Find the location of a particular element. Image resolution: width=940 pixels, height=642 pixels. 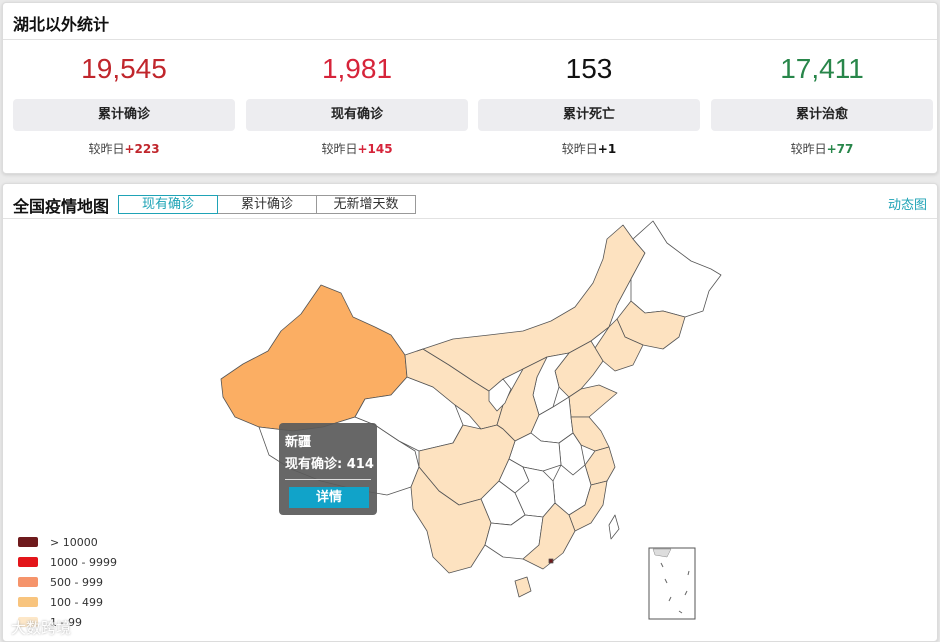

legend-label: 100 - 499 is located at coordinates (76, 602).